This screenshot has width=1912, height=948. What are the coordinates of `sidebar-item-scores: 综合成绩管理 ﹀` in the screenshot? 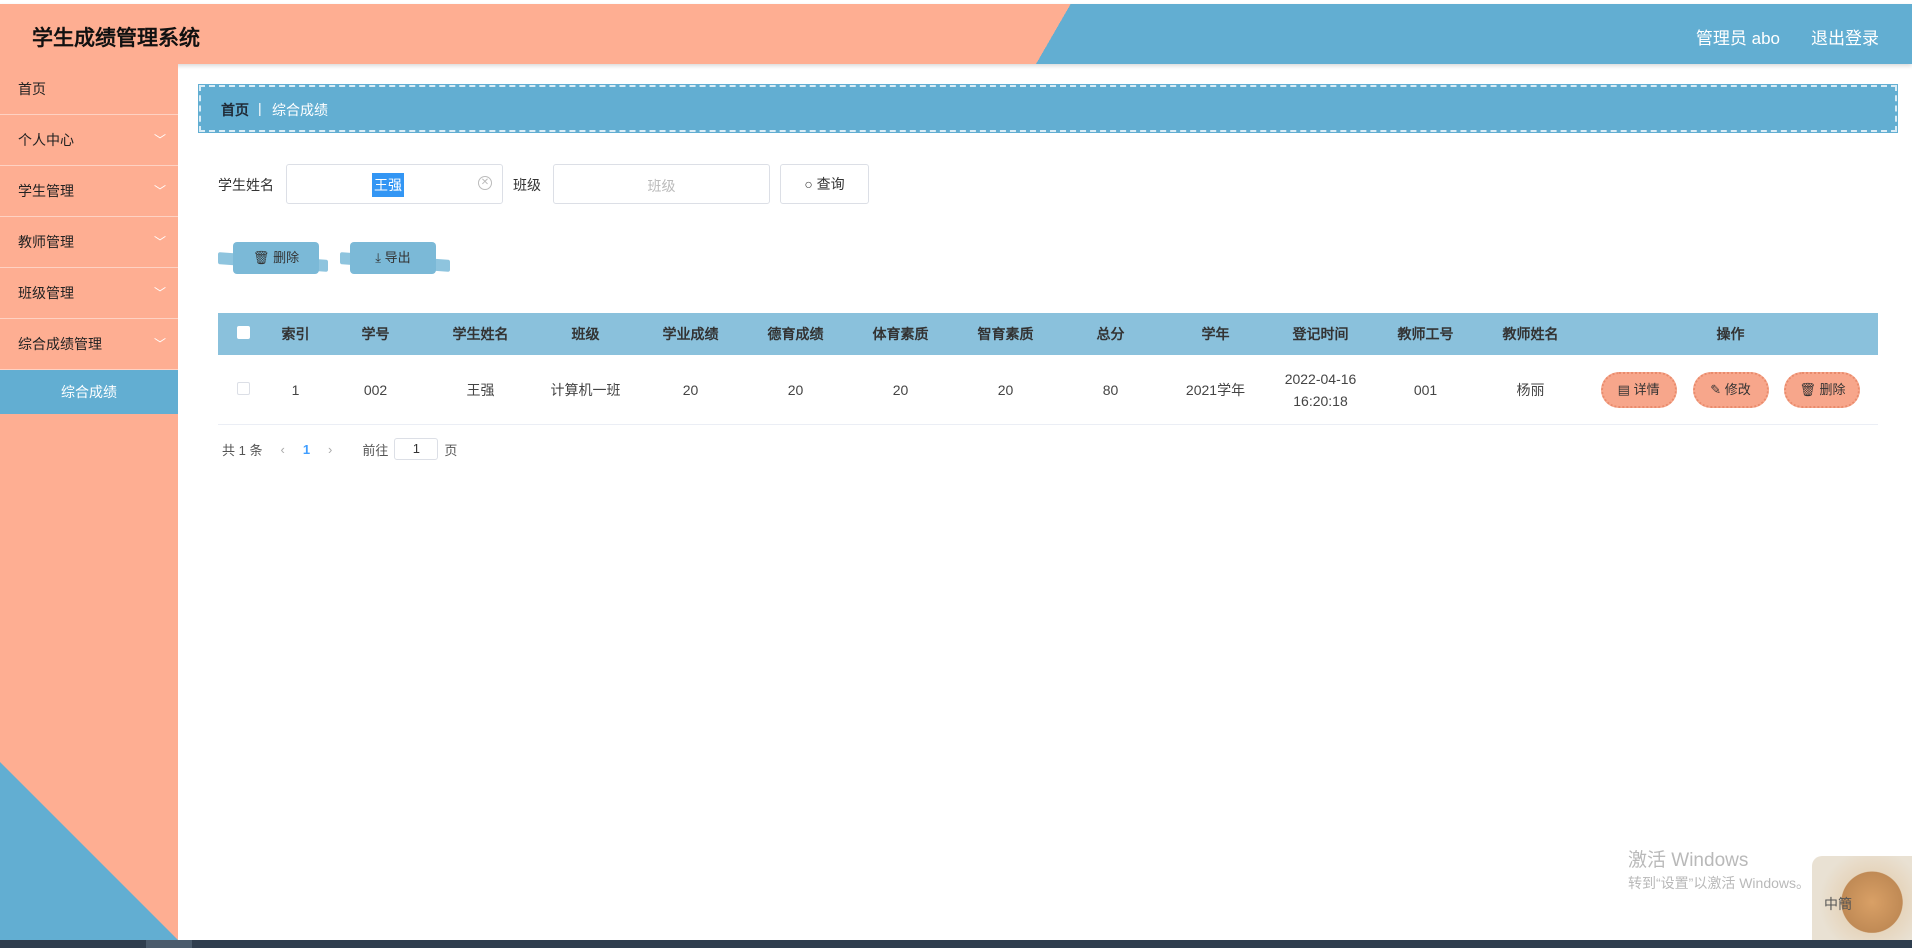 It's located at (89, 344).